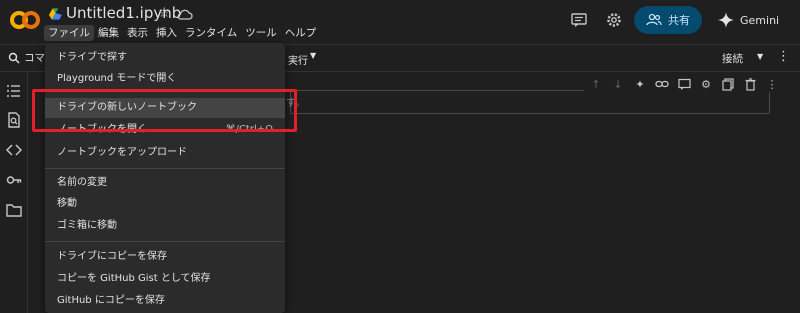 This screenshot has height=313, width=800. I want to click on mirror-cell-icon, so click(728, 84).